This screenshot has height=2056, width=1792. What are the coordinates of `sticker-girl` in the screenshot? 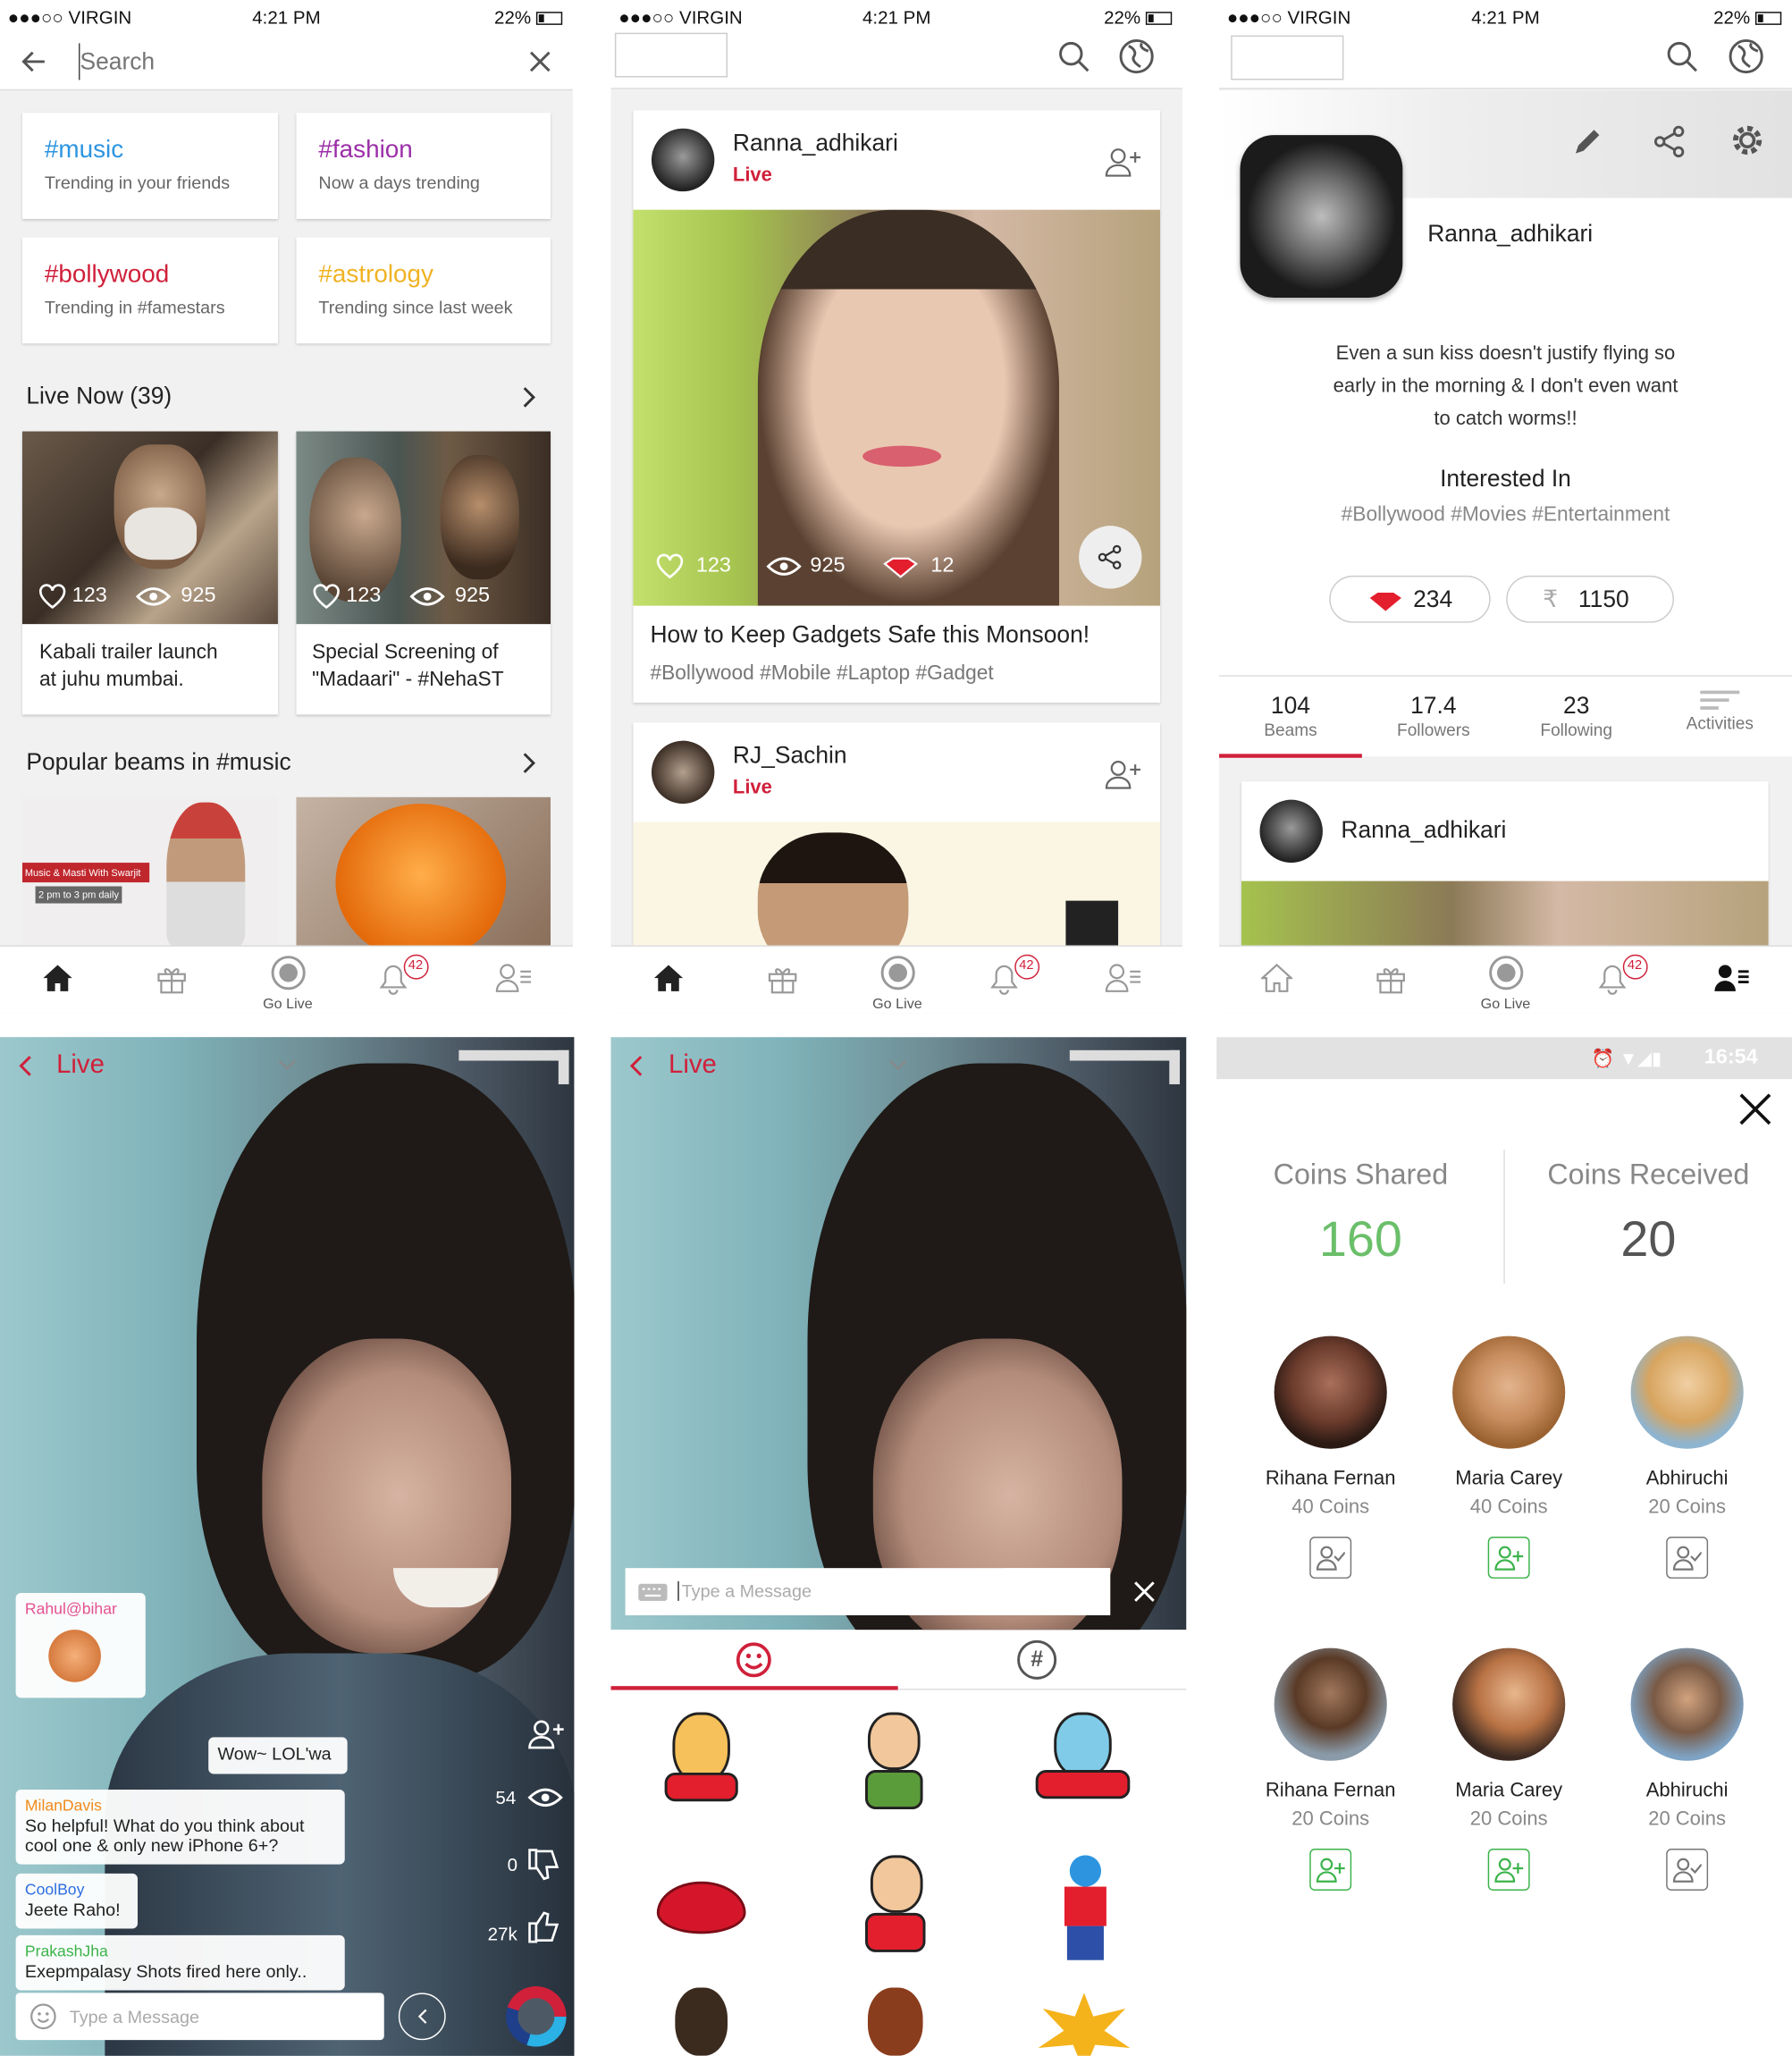 It's located at (894, 2021).